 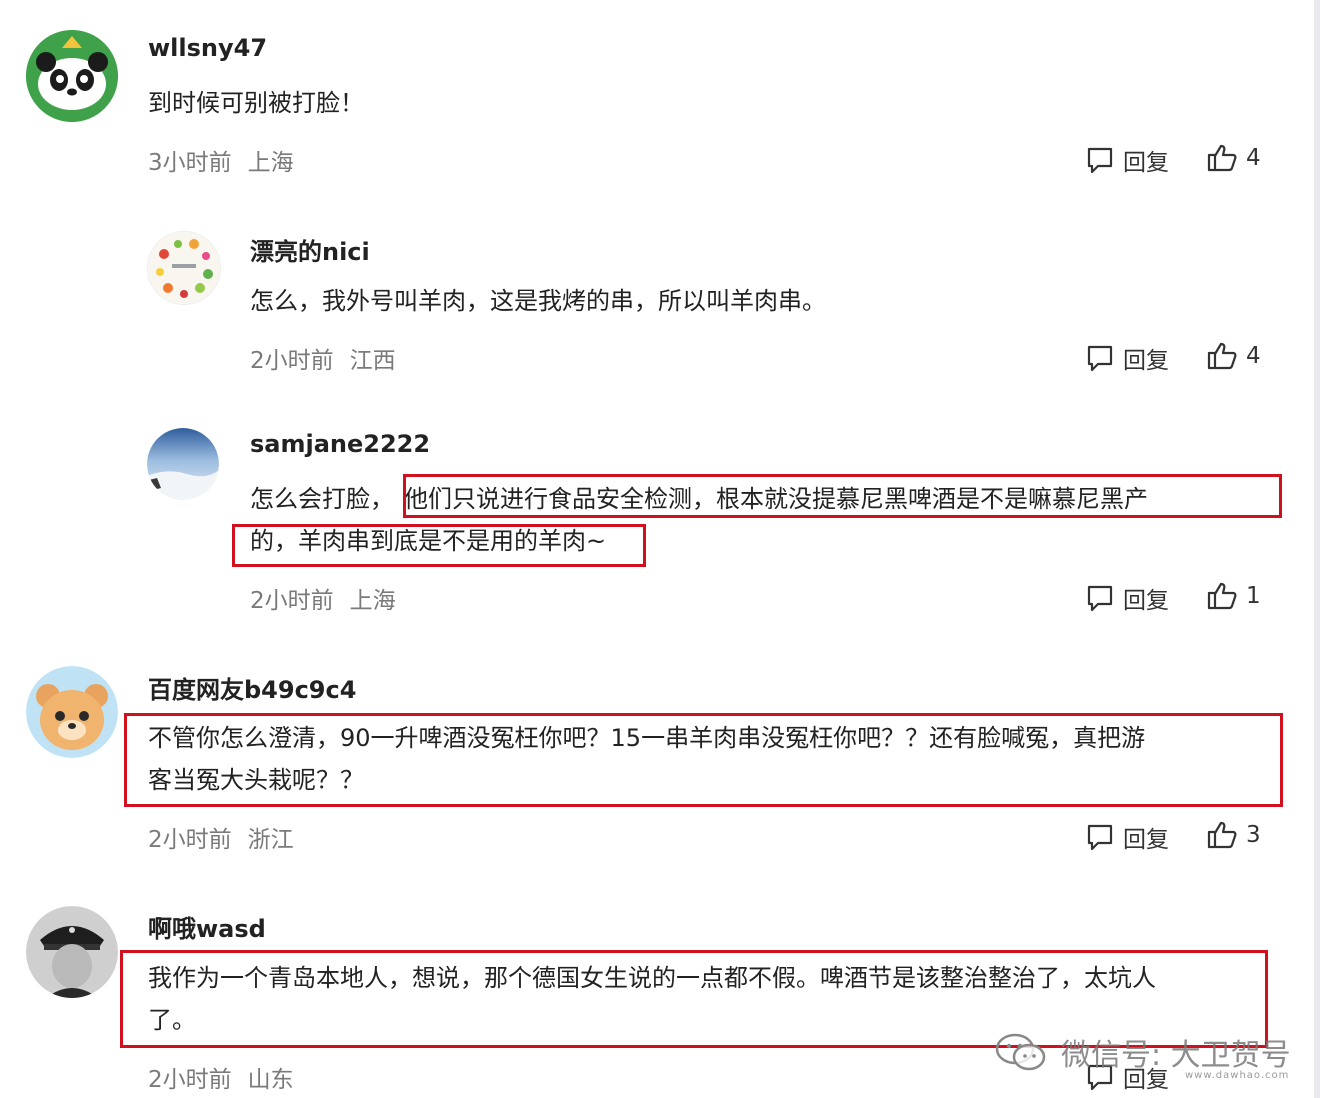 I want to click on comment-meta: 2小时前 山东, so click(x=229, y=1077).